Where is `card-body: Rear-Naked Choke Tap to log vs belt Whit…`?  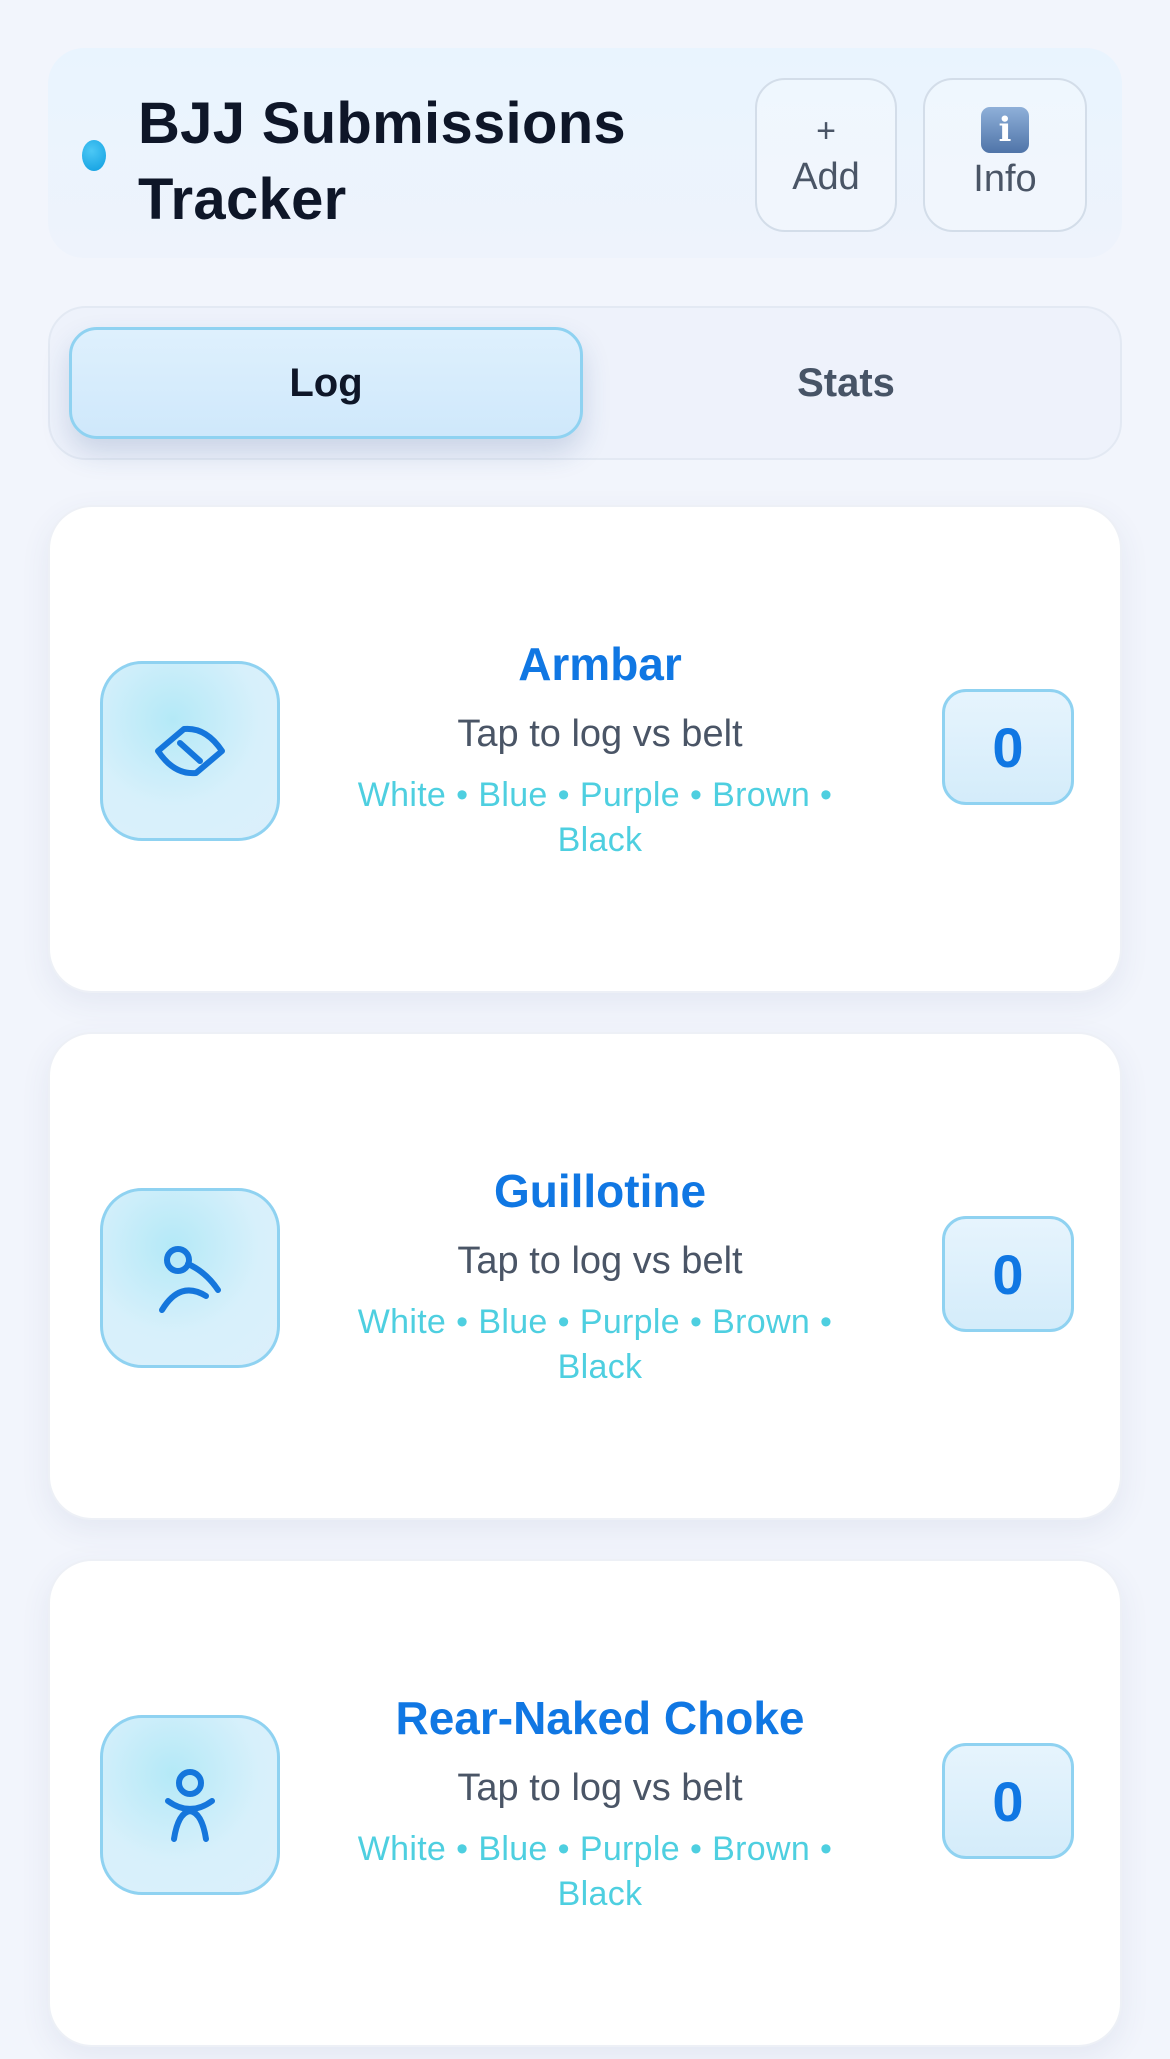 card-body: Rear-Naked Choke Tap to log vs belt Whit… is located at coordinates (600, 1803).